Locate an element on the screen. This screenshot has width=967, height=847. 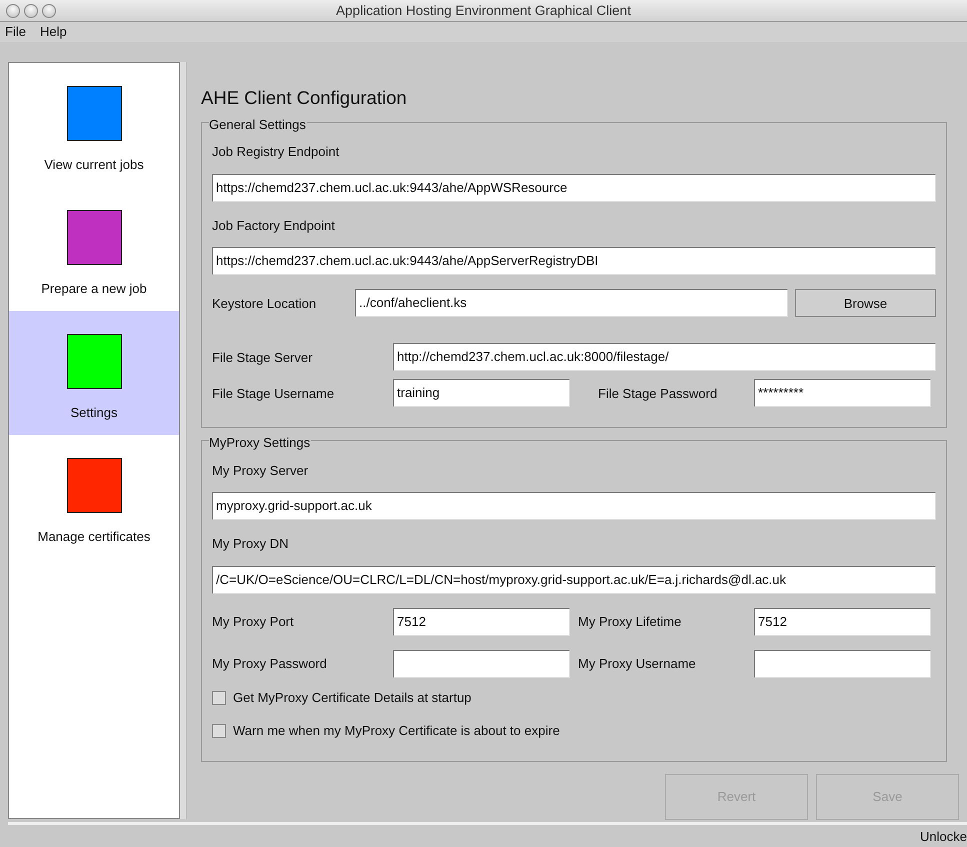
checkbox-label: Warn me when my MyProxy Certificate is about to expire is located at coordinates (396, 731).